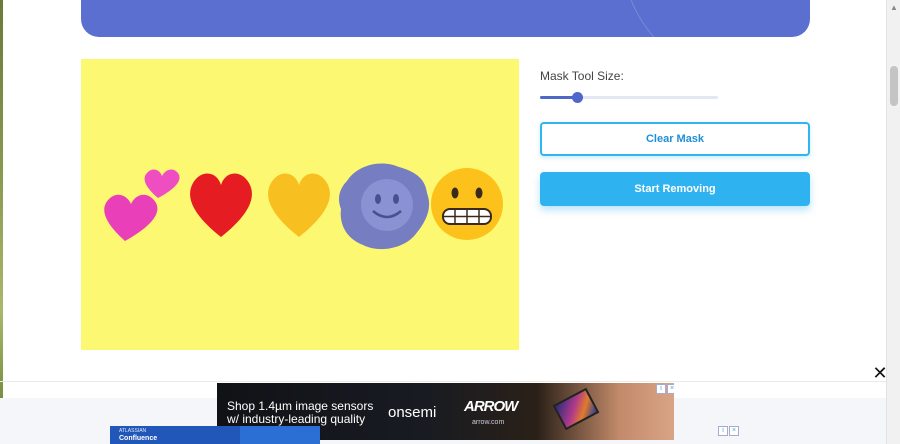  Describe the element at coordinates (675, 139) in the screenshot. I see `clear-mask-button: Clear Mask` at that location.